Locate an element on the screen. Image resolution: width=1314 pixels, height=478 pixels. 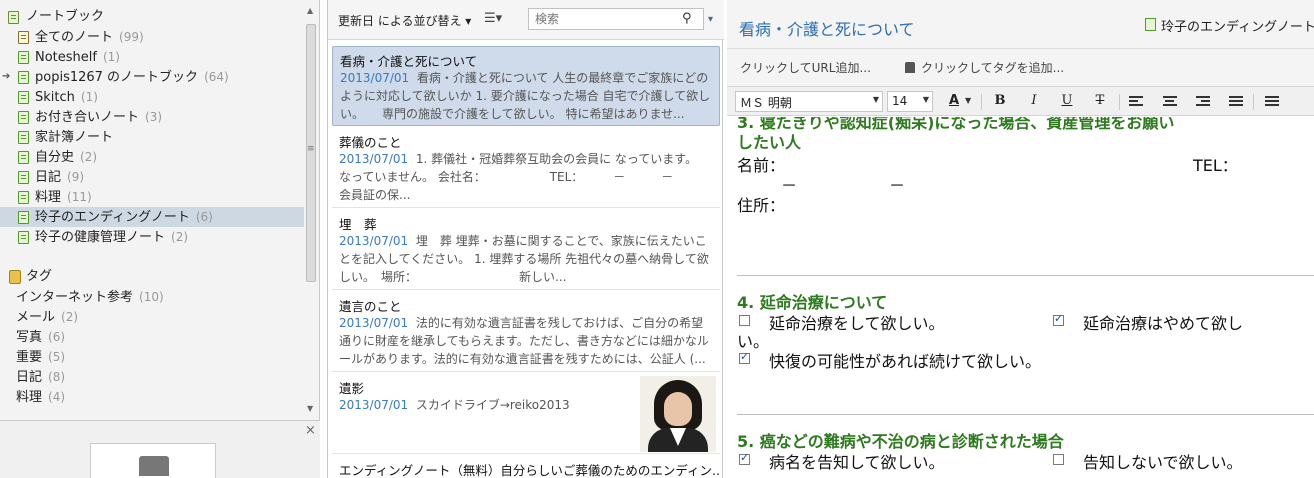
scroll-down-icon: ▼ is located at coordinates (310, 408).